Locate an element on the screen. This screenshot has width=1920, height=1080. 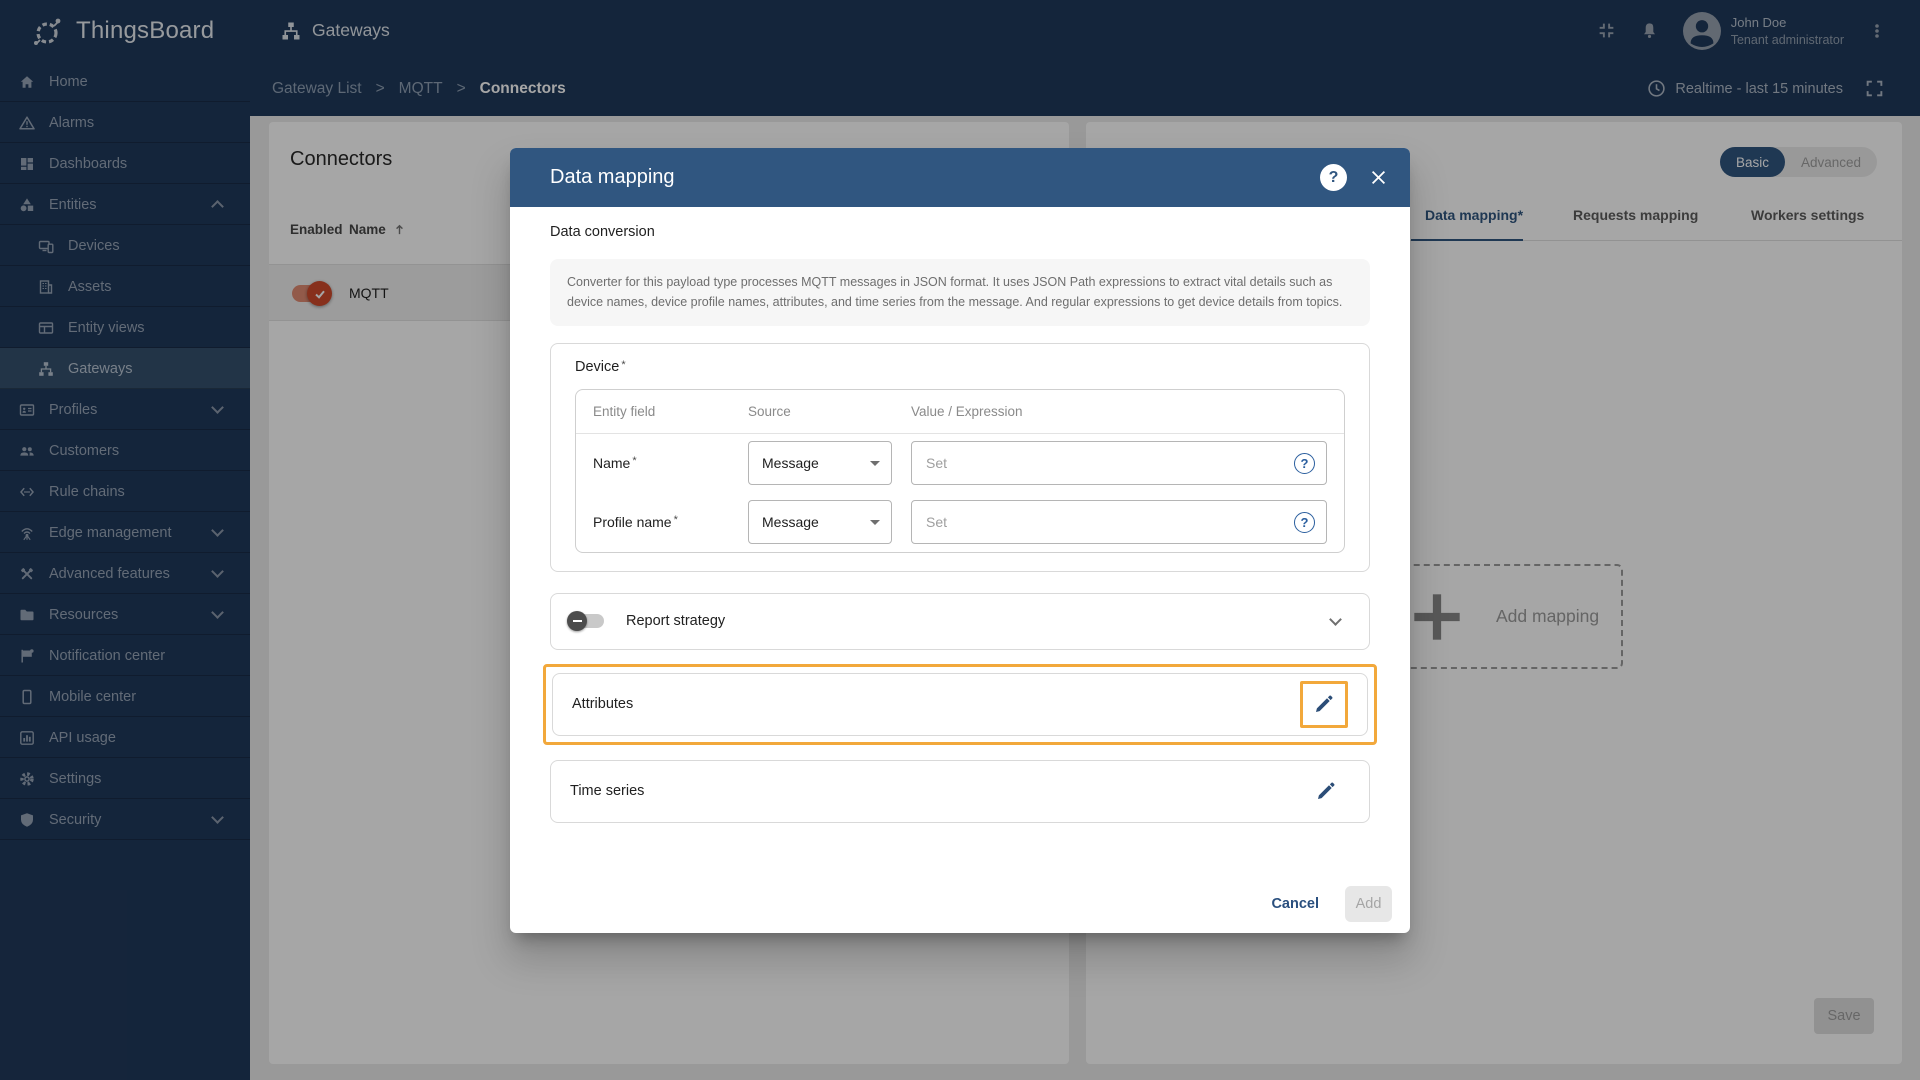
cancel-button: Cancel is located at coordinates (1295, 904).